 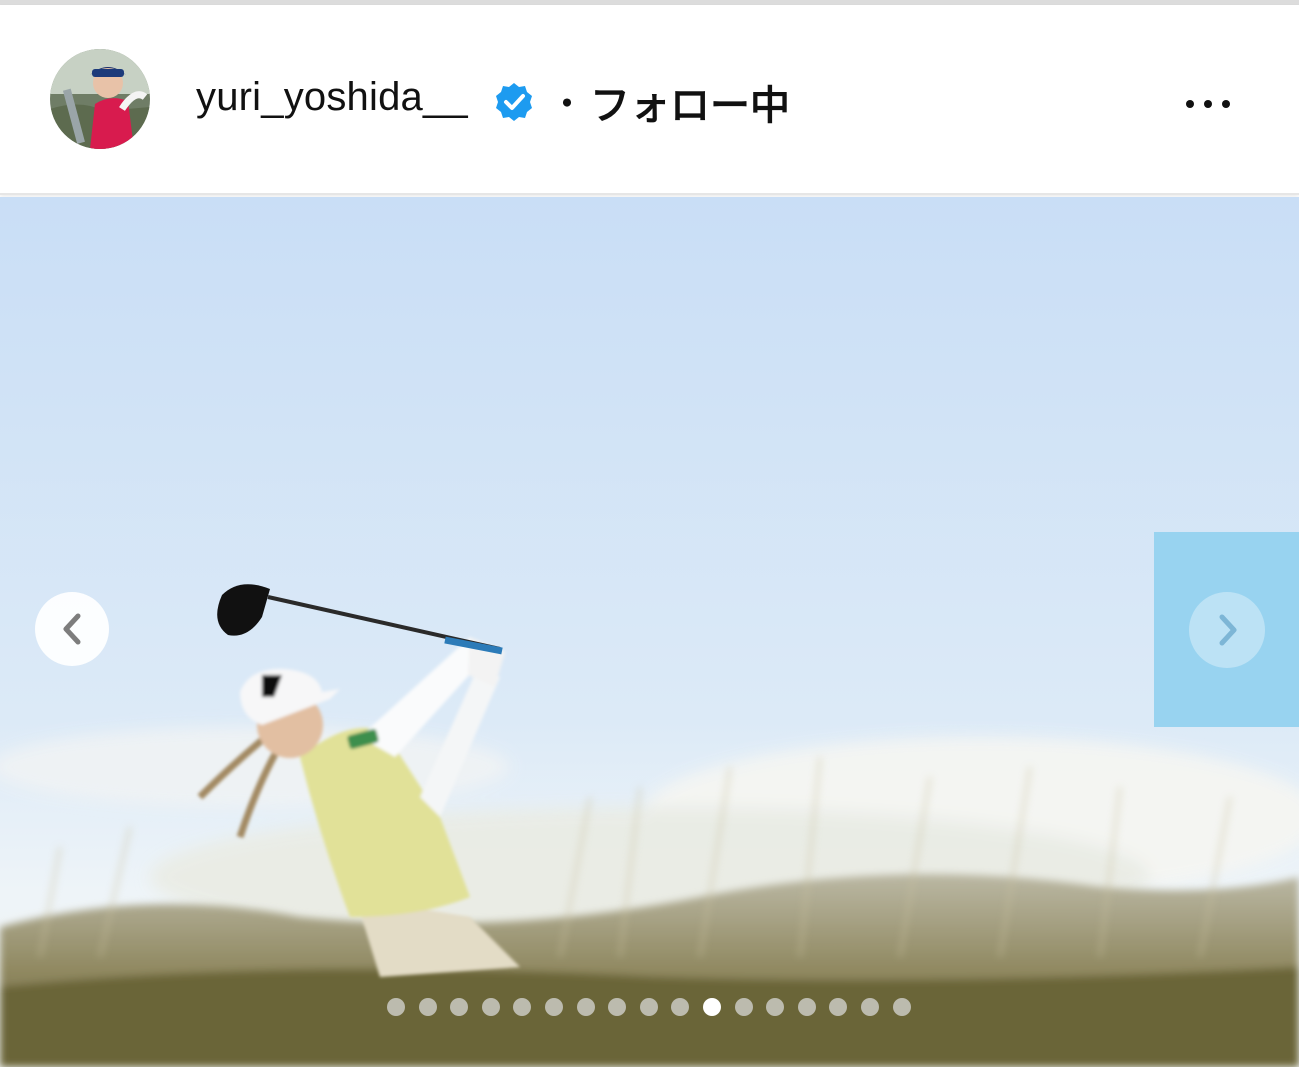 I want to click on chevron-right-icon, so click(x=1228, y=630).